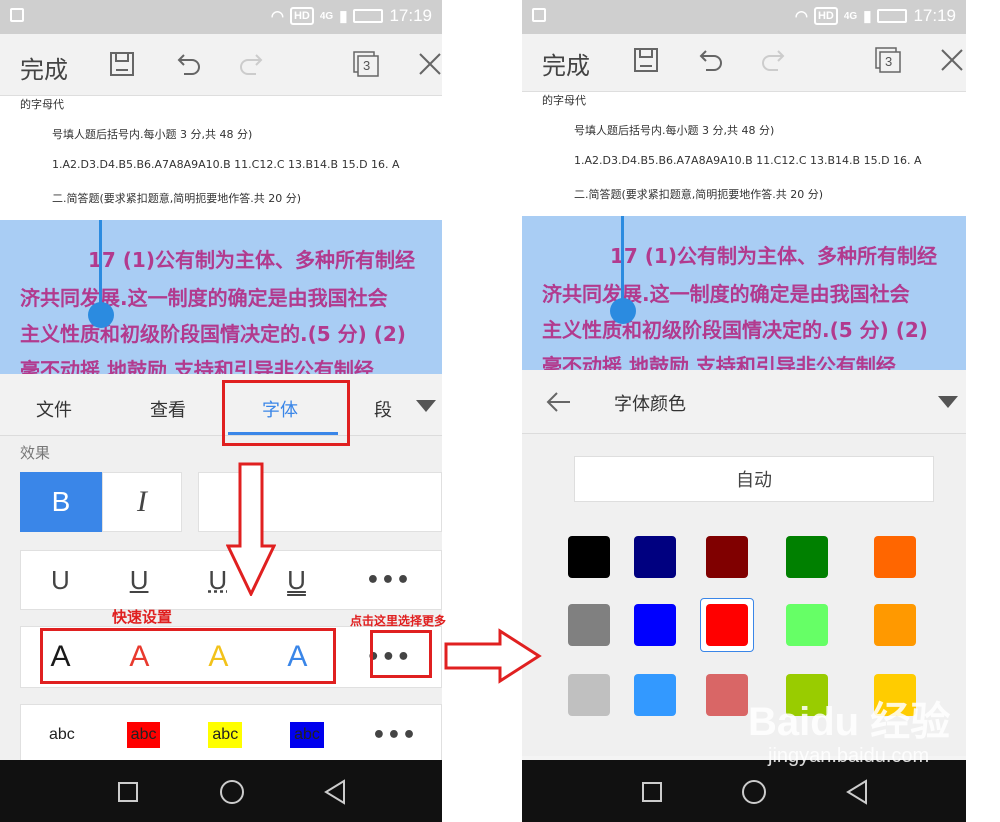  Describe the element at coordinates (426, 406) in the screenshot. I see `expand-triangle-icon` at that location.